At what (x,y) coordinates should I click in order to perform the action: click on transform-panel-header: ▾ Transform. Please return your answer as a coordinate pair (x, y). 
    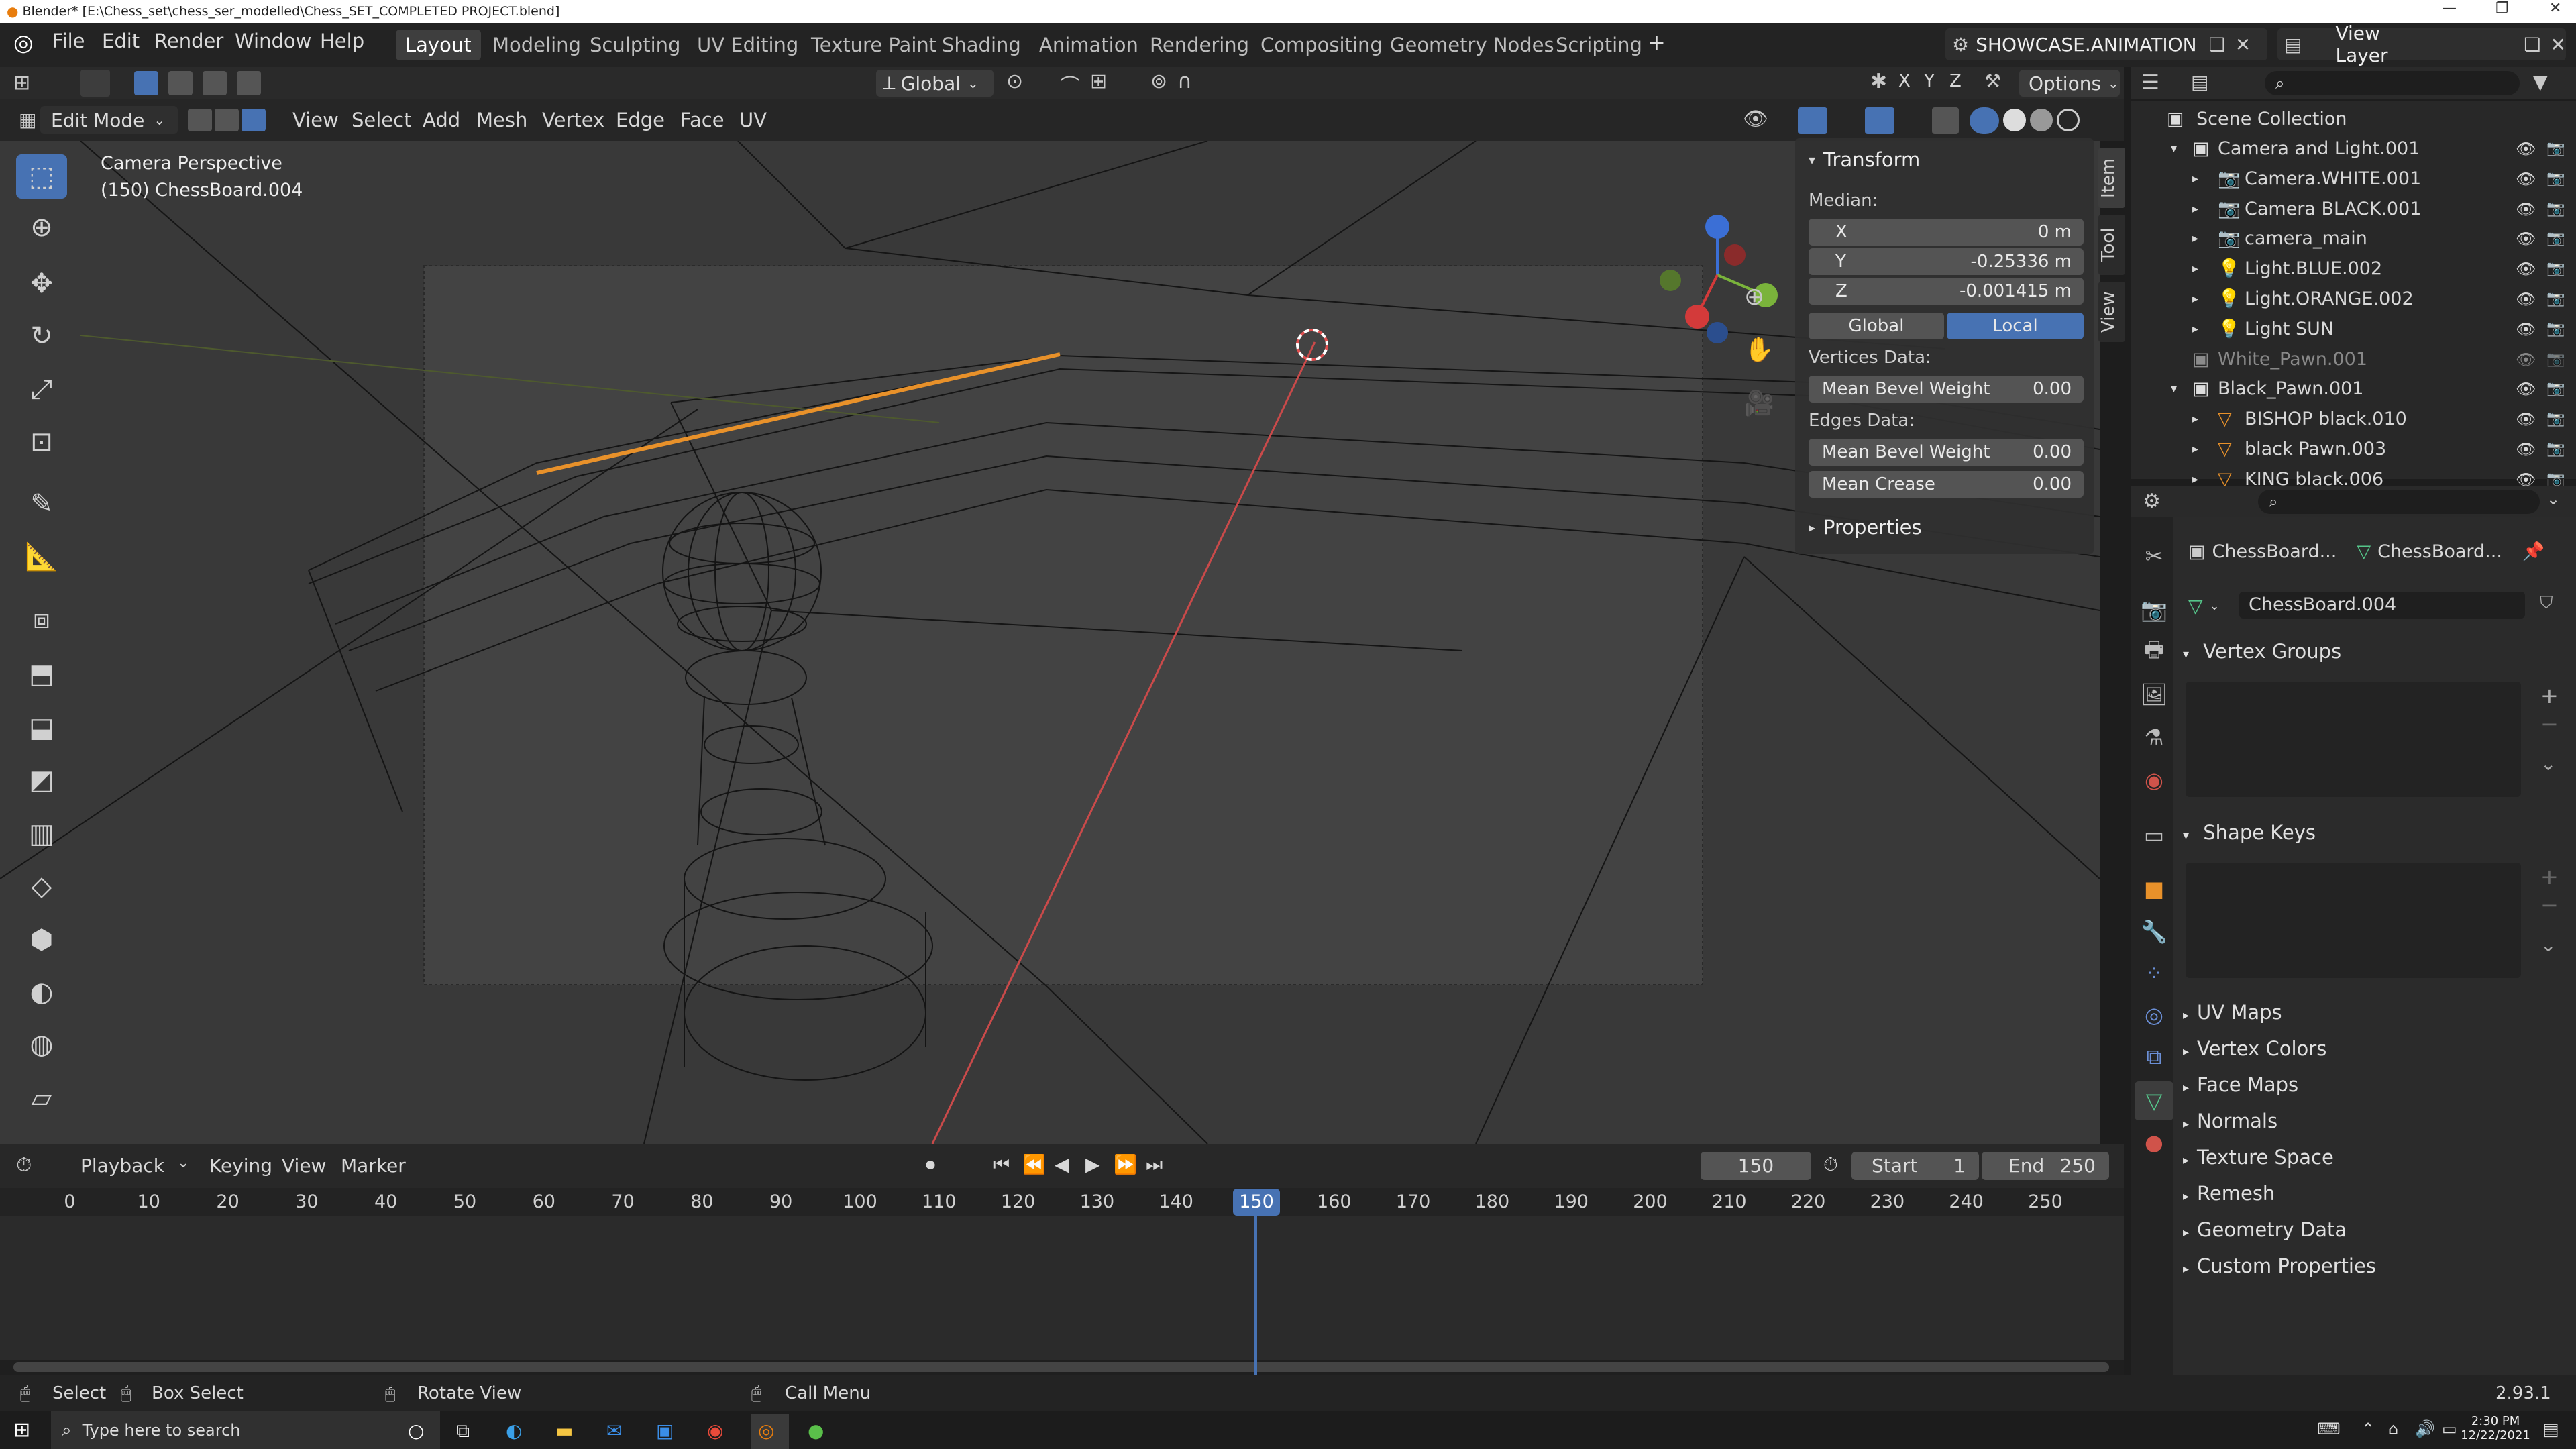
    Looking at the image, I should click on (1864, 159).